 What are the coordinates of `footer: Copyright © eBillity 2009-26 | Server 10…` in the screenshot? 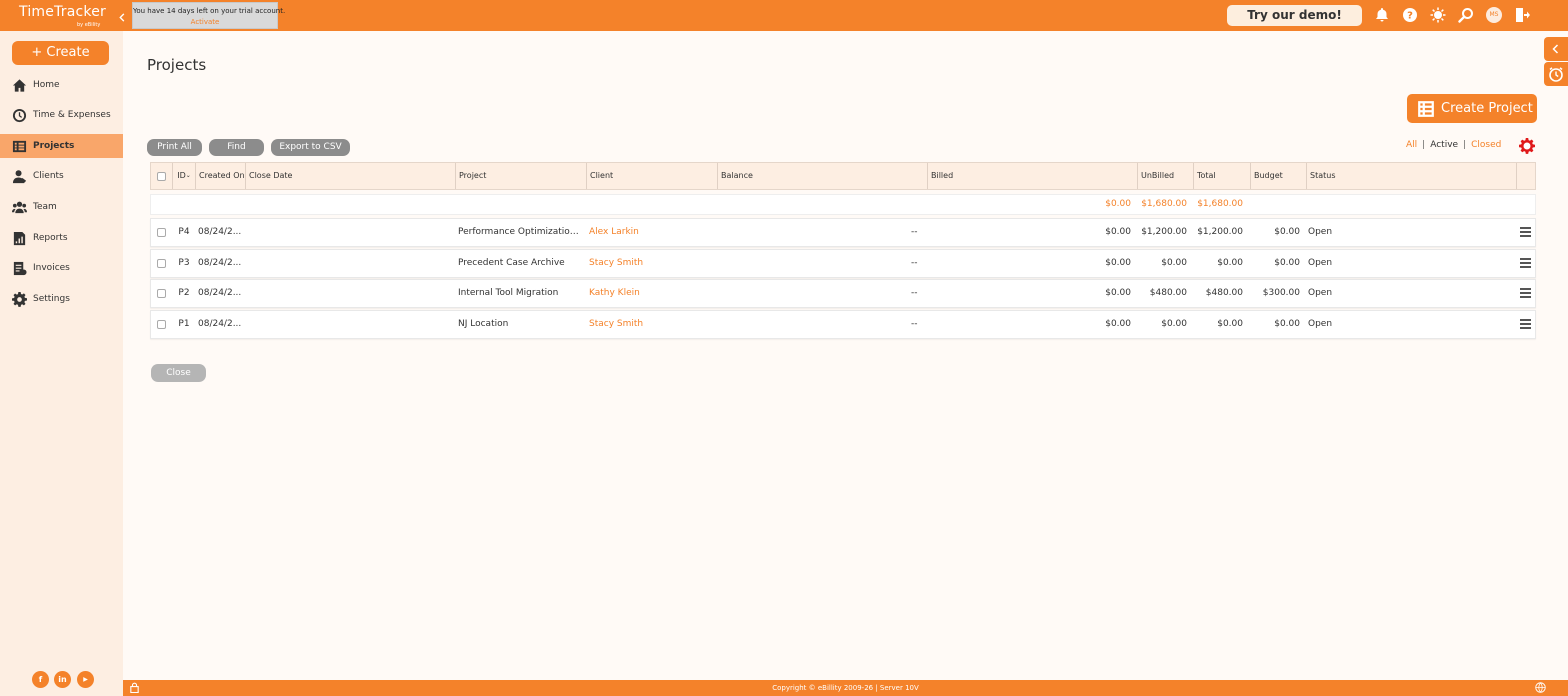 It's located at (845, 688).